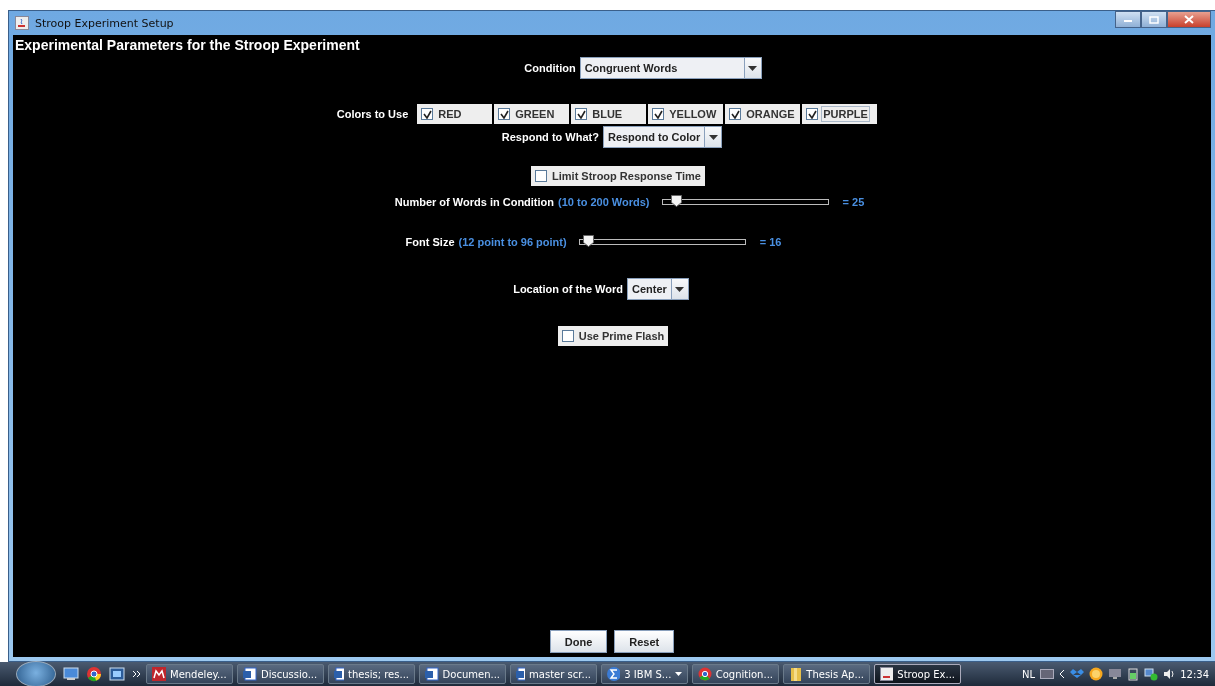 This screenshot has height=686, width=1215. What do you see at coordinates (853, 202) in the screenshot?
I see `slider-value: = 25` at bounding box center [853, 202].